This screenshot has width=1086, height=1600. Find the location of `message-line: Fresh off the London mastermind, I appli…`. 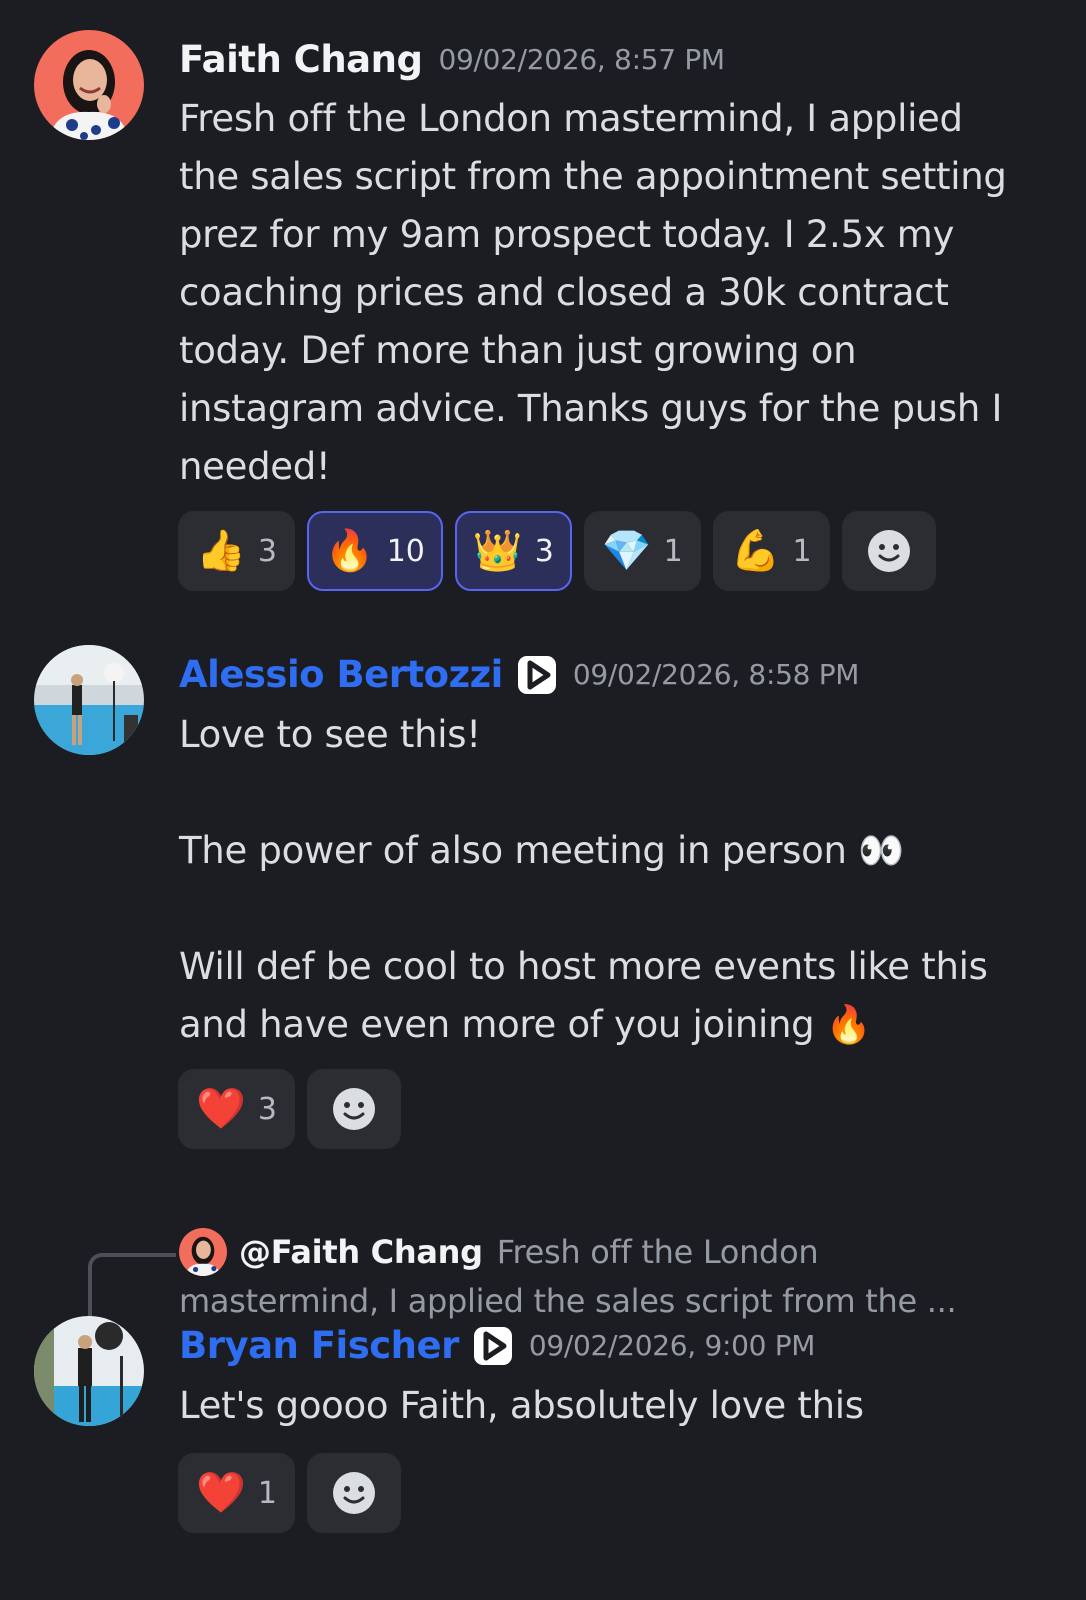

message-line: Fresh off the London mastermind, I appli… is located at coordinates (571, 118).